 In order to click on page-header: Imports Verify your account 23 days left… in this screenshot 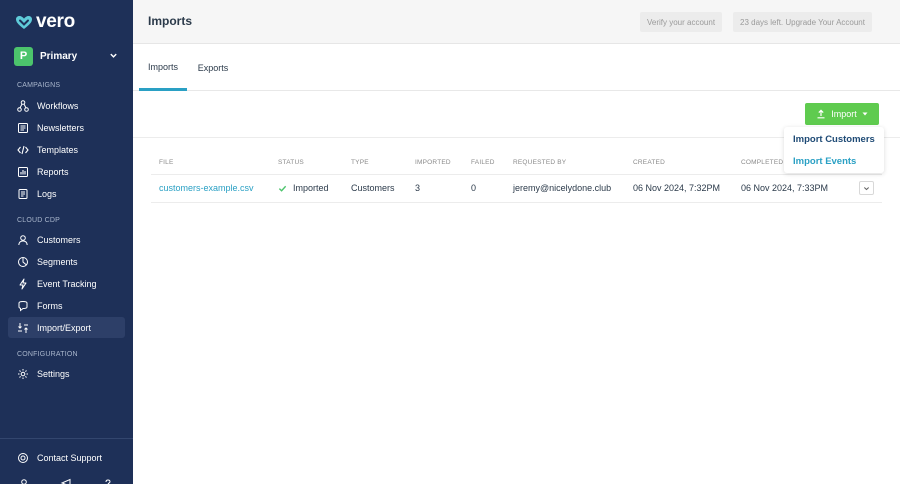, I will do `click(516, 22)`.